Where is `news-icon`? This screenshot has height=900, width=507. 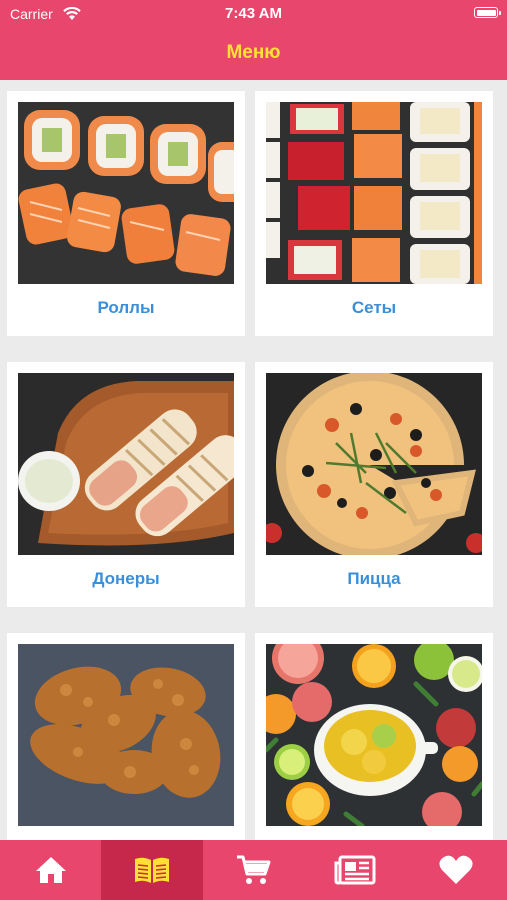
news-icon is located at coordinates (355, 870).